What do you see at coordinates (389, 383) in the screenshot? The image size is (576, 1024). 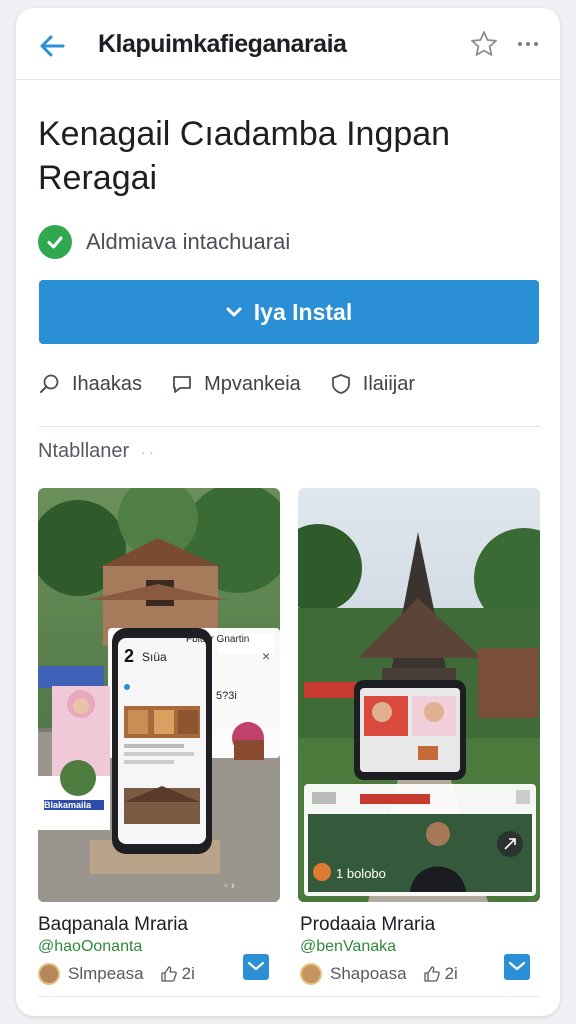 I see `action-label: Ilaiijar` at bounding box center [389, 383].